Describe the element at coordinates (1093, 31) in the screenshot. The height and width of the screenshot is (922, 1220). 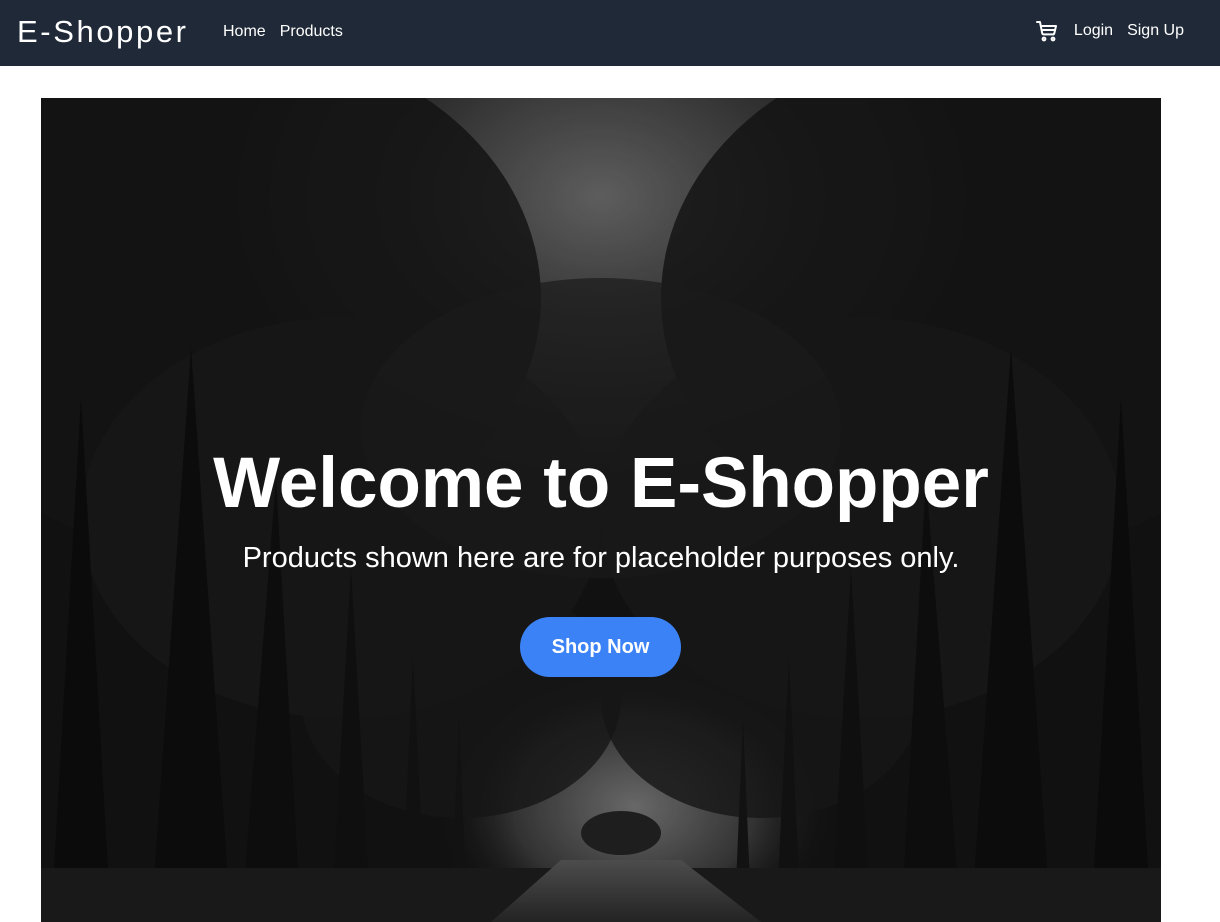
I see `login-link: Login` at that location.